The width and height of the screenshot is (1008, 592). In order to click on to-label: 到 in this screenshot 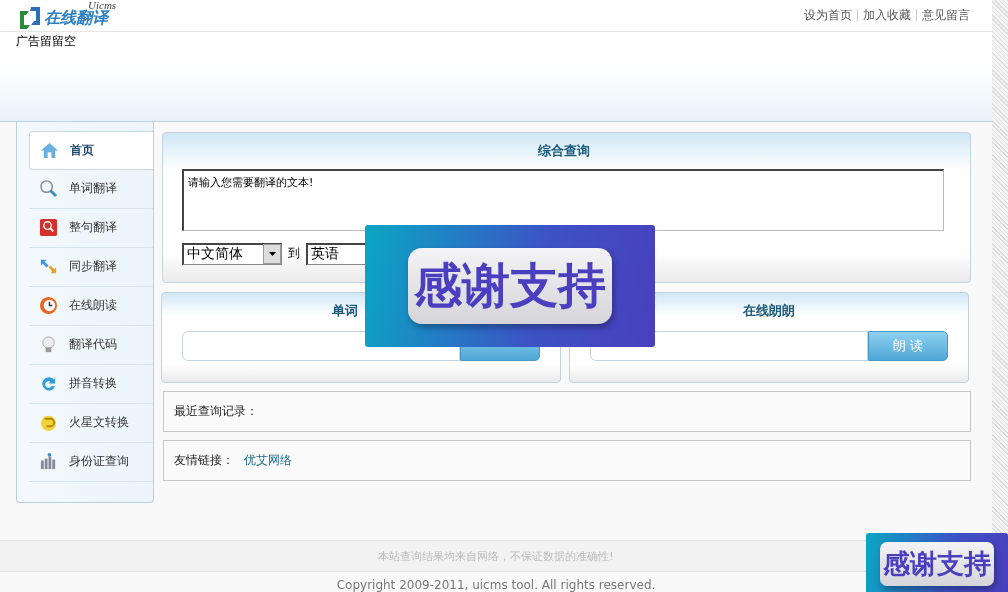, I will do `click(294, 254)`.